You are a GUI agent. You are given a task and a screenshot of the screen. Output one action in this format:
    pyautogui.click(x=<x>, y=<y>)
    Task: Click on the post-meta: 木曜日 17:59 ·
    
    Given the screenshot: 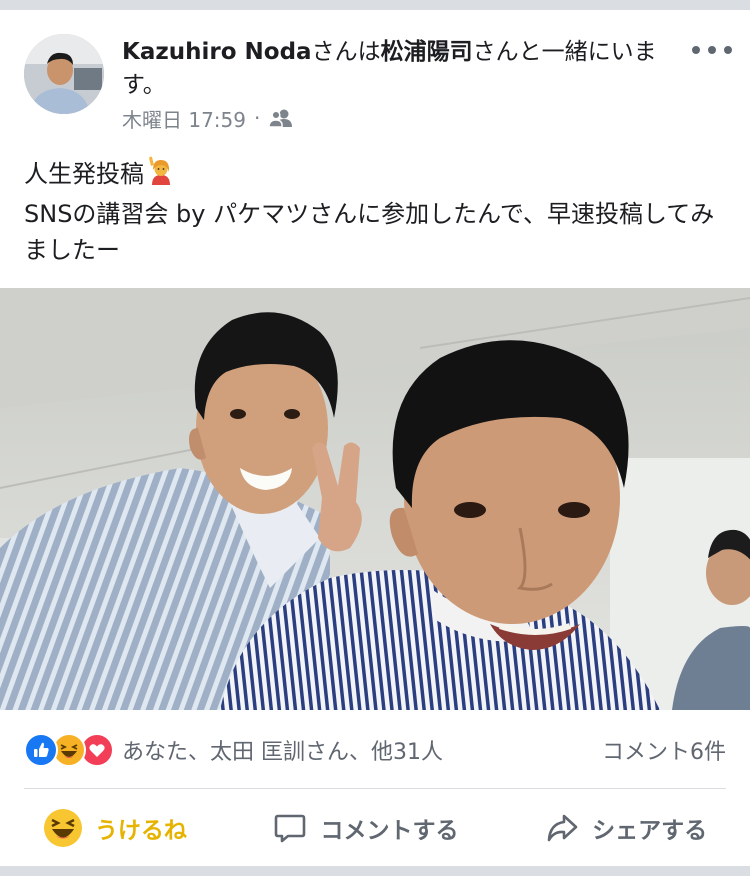 What is the action you would take?
    pyautogui.click(x=208, y=118)
    